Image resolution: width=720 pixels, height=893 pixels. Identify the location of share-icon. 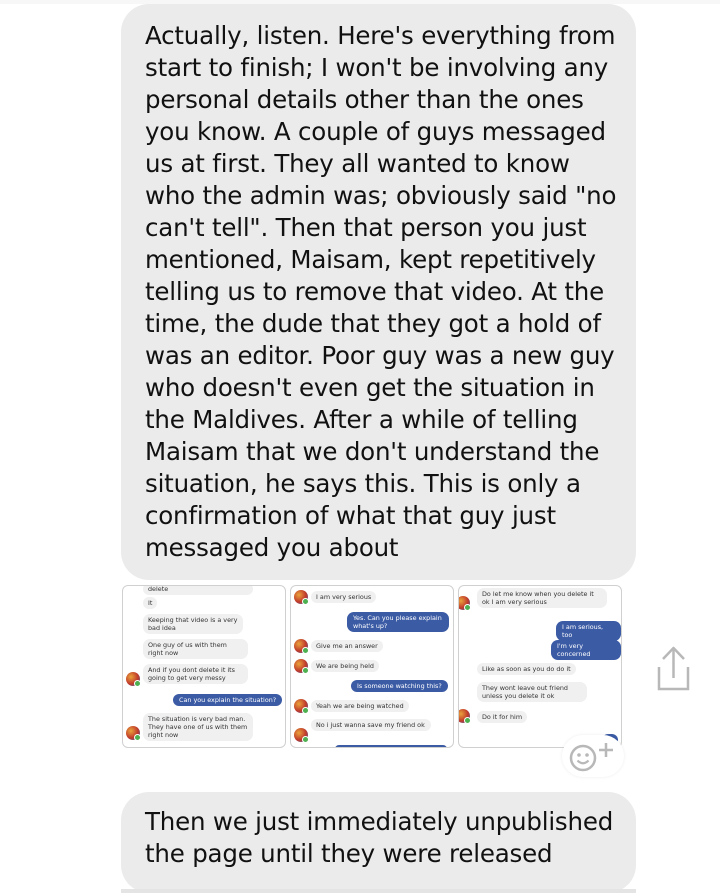
(672, 668).